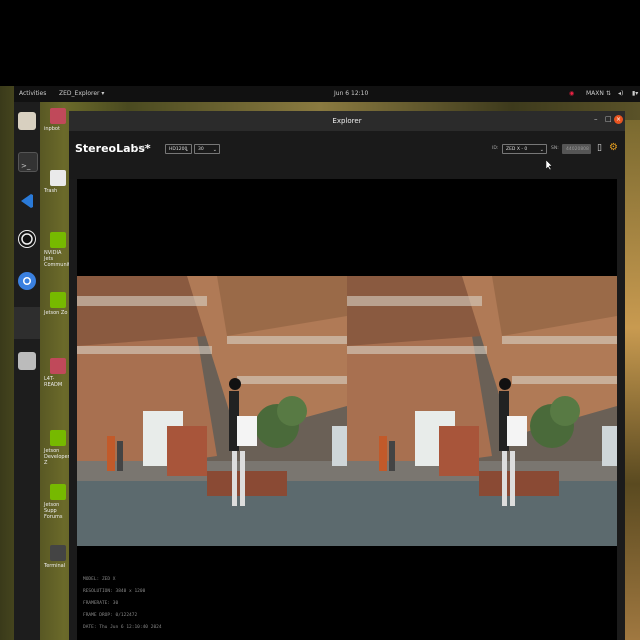 This screenshot has height=640, width=640. What do you see at coordinates (635, 93) in the screenshot?
I see `battery-icon: ▮▾` at bounding box center [635, 93].